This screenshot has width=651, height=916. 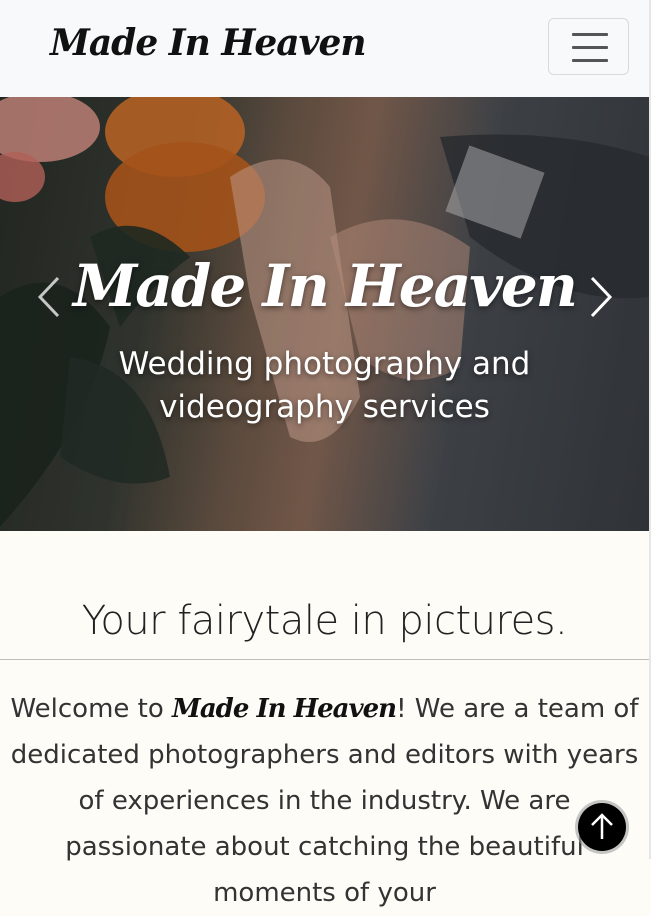 I want to click on arrow-up-icon, so click(x=602, y=826).